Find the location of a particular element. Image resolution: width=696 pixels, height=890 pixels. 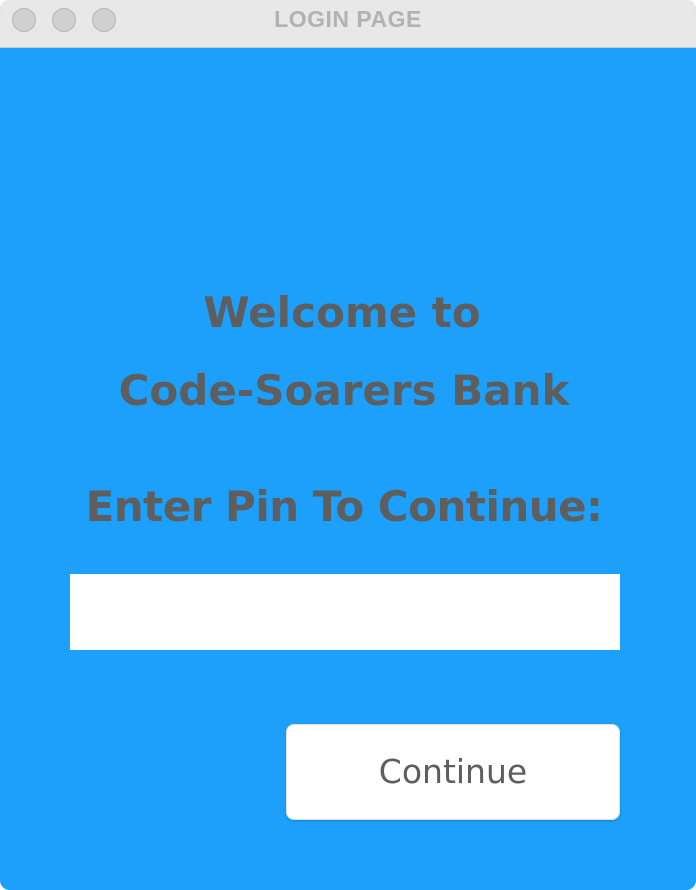

welcome-heading-line-1: Welcome to is located at coordinates (342, 312).